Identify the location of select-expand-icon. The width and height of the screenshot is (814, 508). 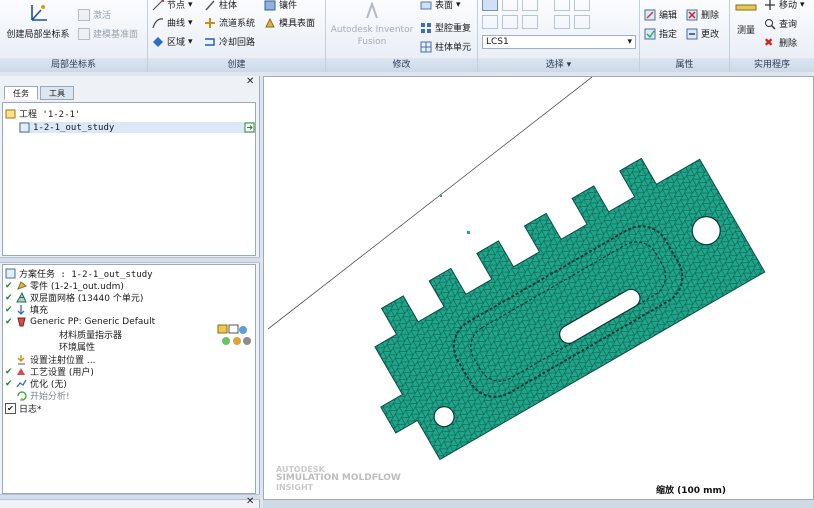
(562, 22).